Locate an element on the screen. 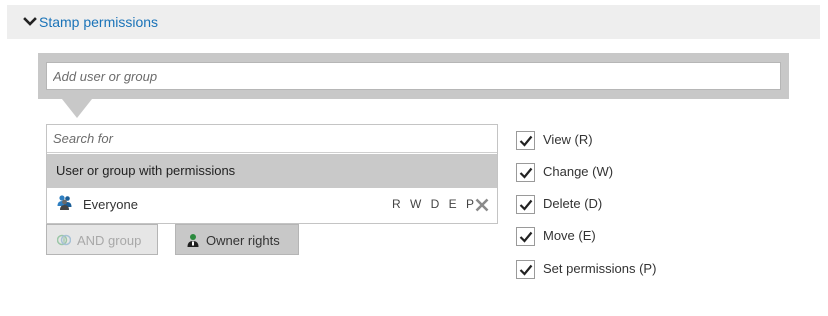 The image size is (828, 316). list-header: User or group with permissions is located at coordinates (272, 171).